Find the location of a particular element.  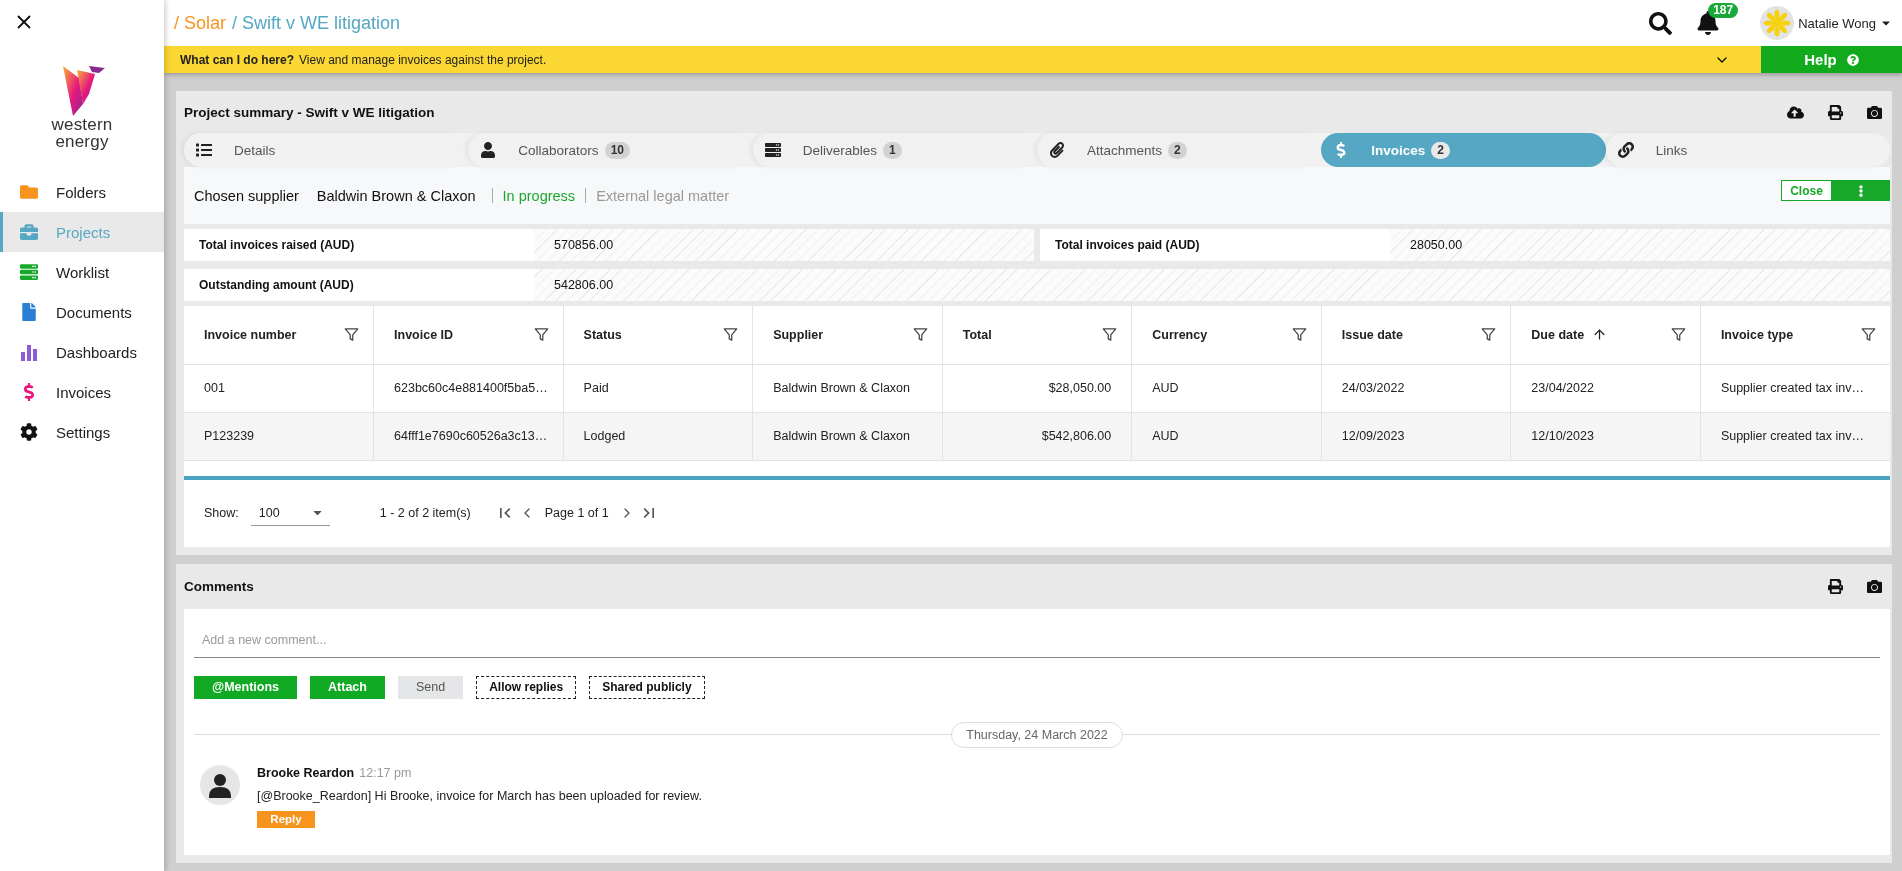

total-label: Total invoices raised (AUD) is located at coordinates (359, 245).